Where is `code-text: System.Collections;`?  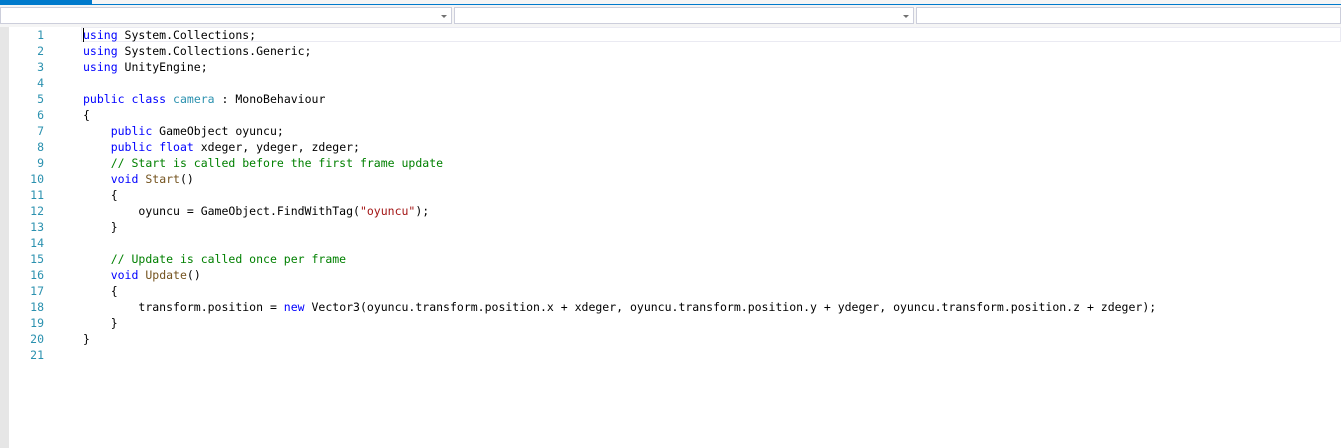
code-text: System.Collections; is located at coordinates (187, 35).